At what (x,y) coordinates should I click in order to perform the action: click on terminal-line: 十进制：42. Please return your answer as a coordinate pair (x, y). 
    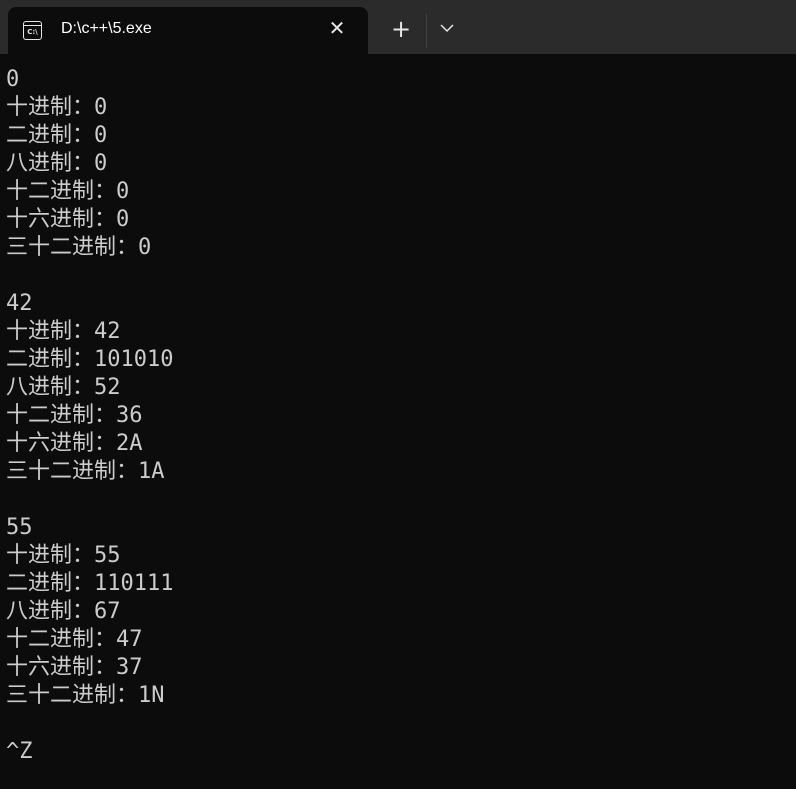
    Looking at the image, I should click on (63, 331).